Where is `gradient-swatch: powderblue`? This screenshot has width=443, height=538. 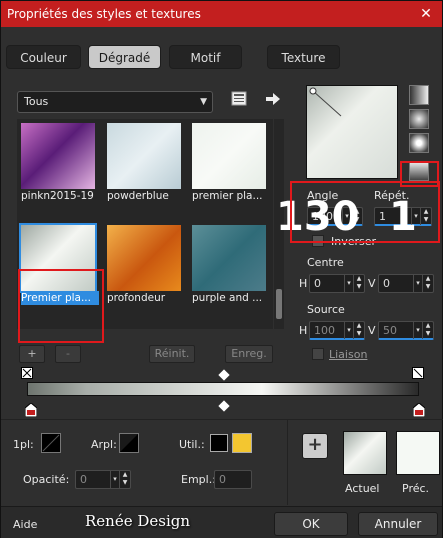 gradient-swatch: powderblue is located at coordinates (144, 162).